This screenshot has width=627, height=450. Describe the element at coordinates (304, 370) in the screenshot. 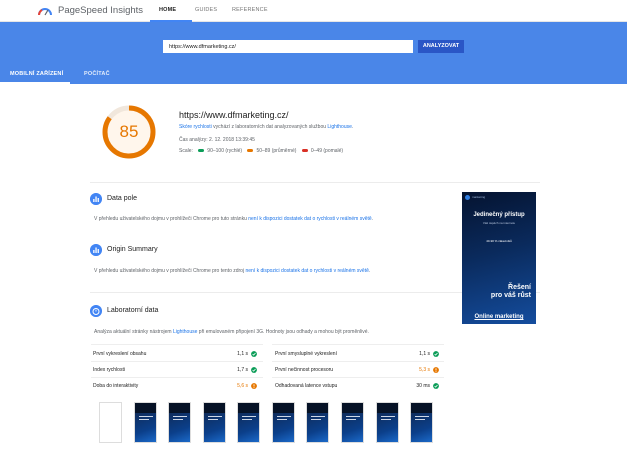

I see `metric-fci-label: První nečinnost procesoru` at that location.